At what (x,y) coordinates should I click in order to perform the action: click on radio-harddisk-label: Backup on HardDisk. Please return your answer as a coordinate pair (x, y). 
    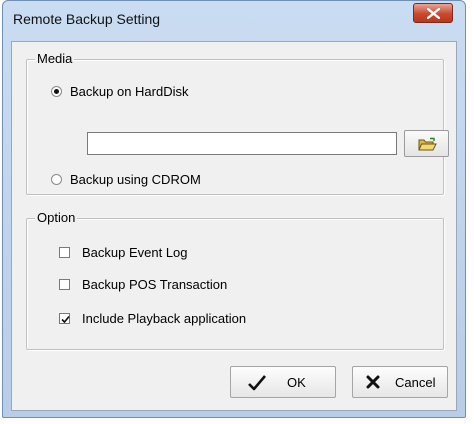
    Looking at the image, I should click on (129, 91).